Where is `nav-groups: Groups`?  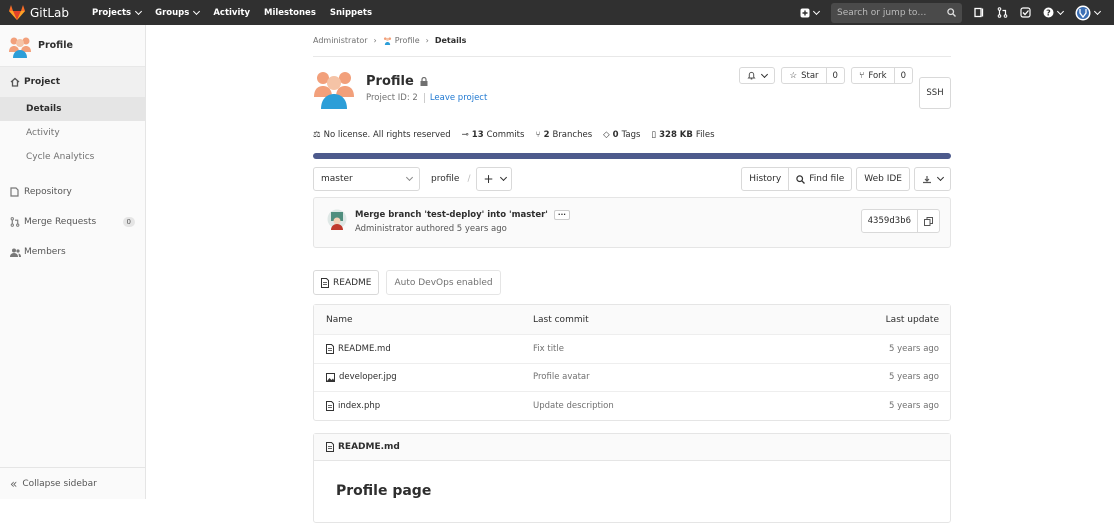 nav-groups: Groups is located at coordinates (177, 12).